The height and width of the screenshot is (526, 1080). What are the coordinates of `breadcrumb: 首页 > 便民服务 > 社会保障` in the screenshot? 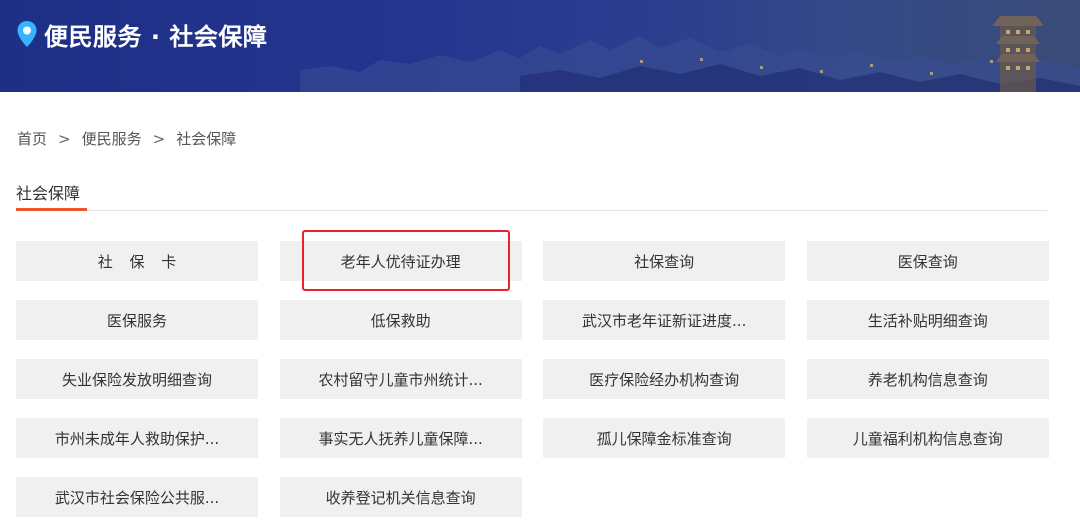 It's located at (126, 138).